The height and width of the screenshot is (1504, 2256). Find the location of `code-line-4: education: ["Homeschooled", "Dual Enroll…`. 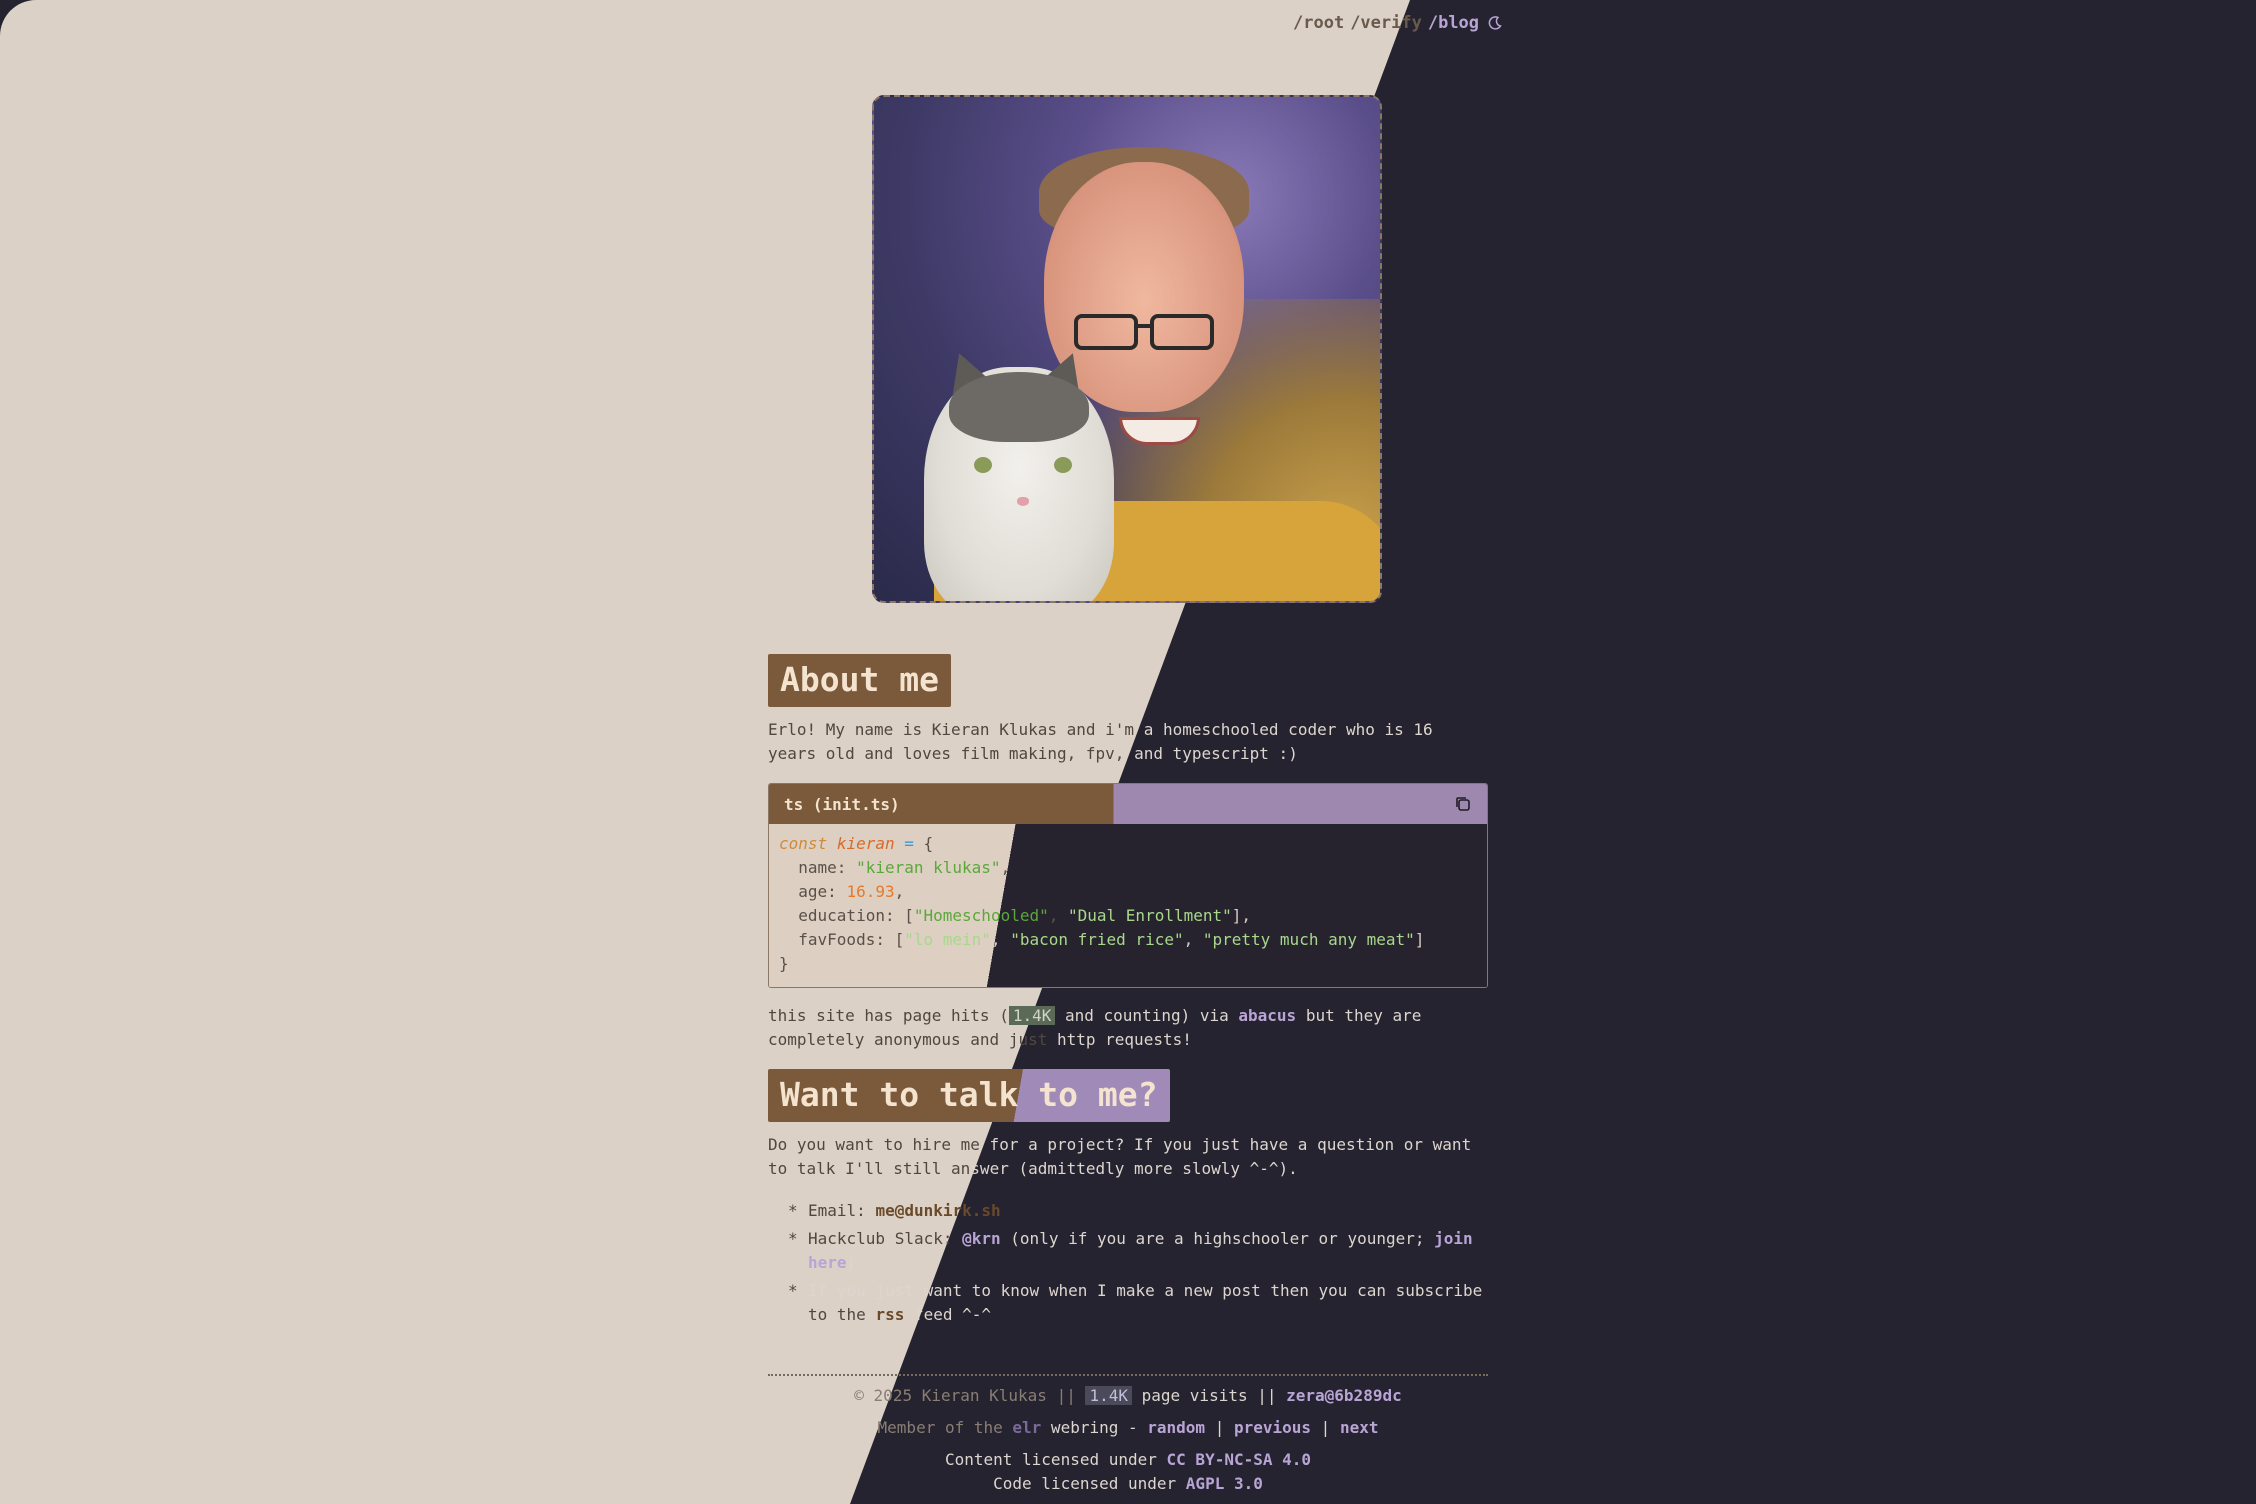

code-line-4: education: ["Homeschooled", "Dual Enroll… is located at coordinates (1025, 915).